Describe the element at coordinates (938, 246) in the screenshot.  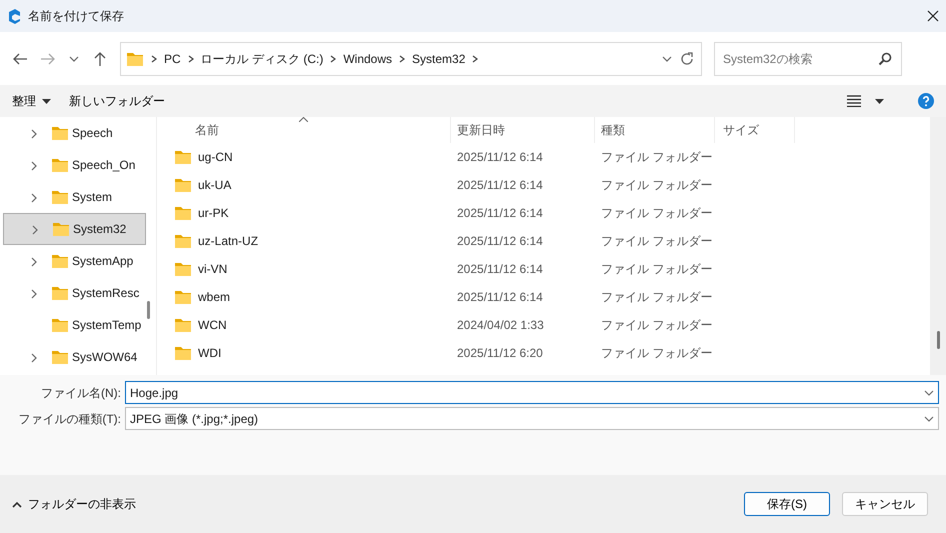
I see `scrollbar` at that location.